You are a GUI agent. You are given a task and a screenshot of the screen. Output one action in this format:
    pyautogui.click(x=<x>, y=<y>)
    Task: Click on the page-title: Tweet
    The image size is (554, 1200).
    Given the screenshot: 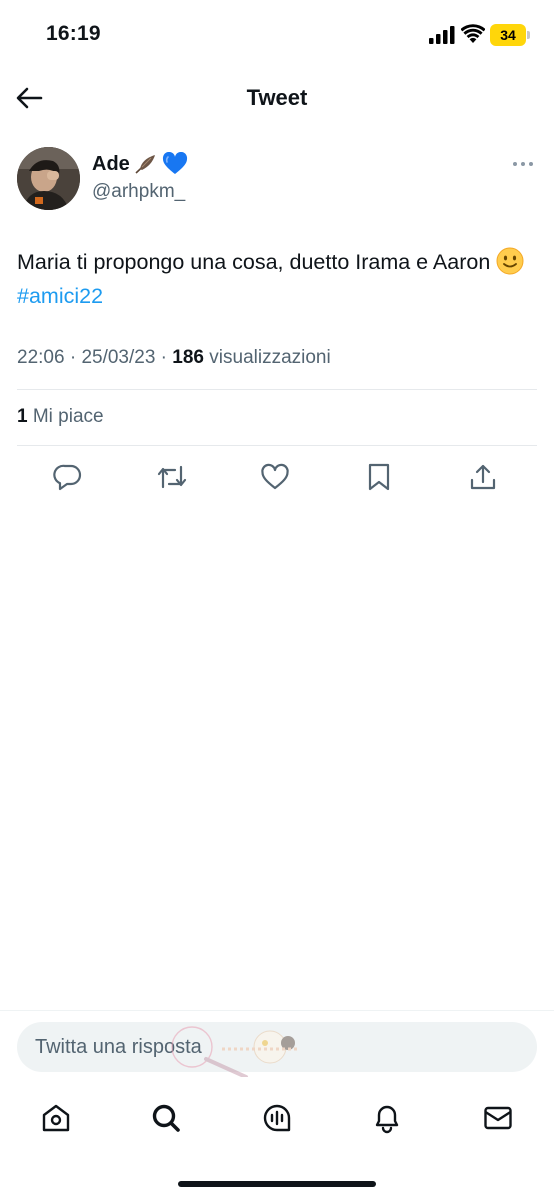 What is the action you would take?
    pyautogui.click(x=277, y=97)
    